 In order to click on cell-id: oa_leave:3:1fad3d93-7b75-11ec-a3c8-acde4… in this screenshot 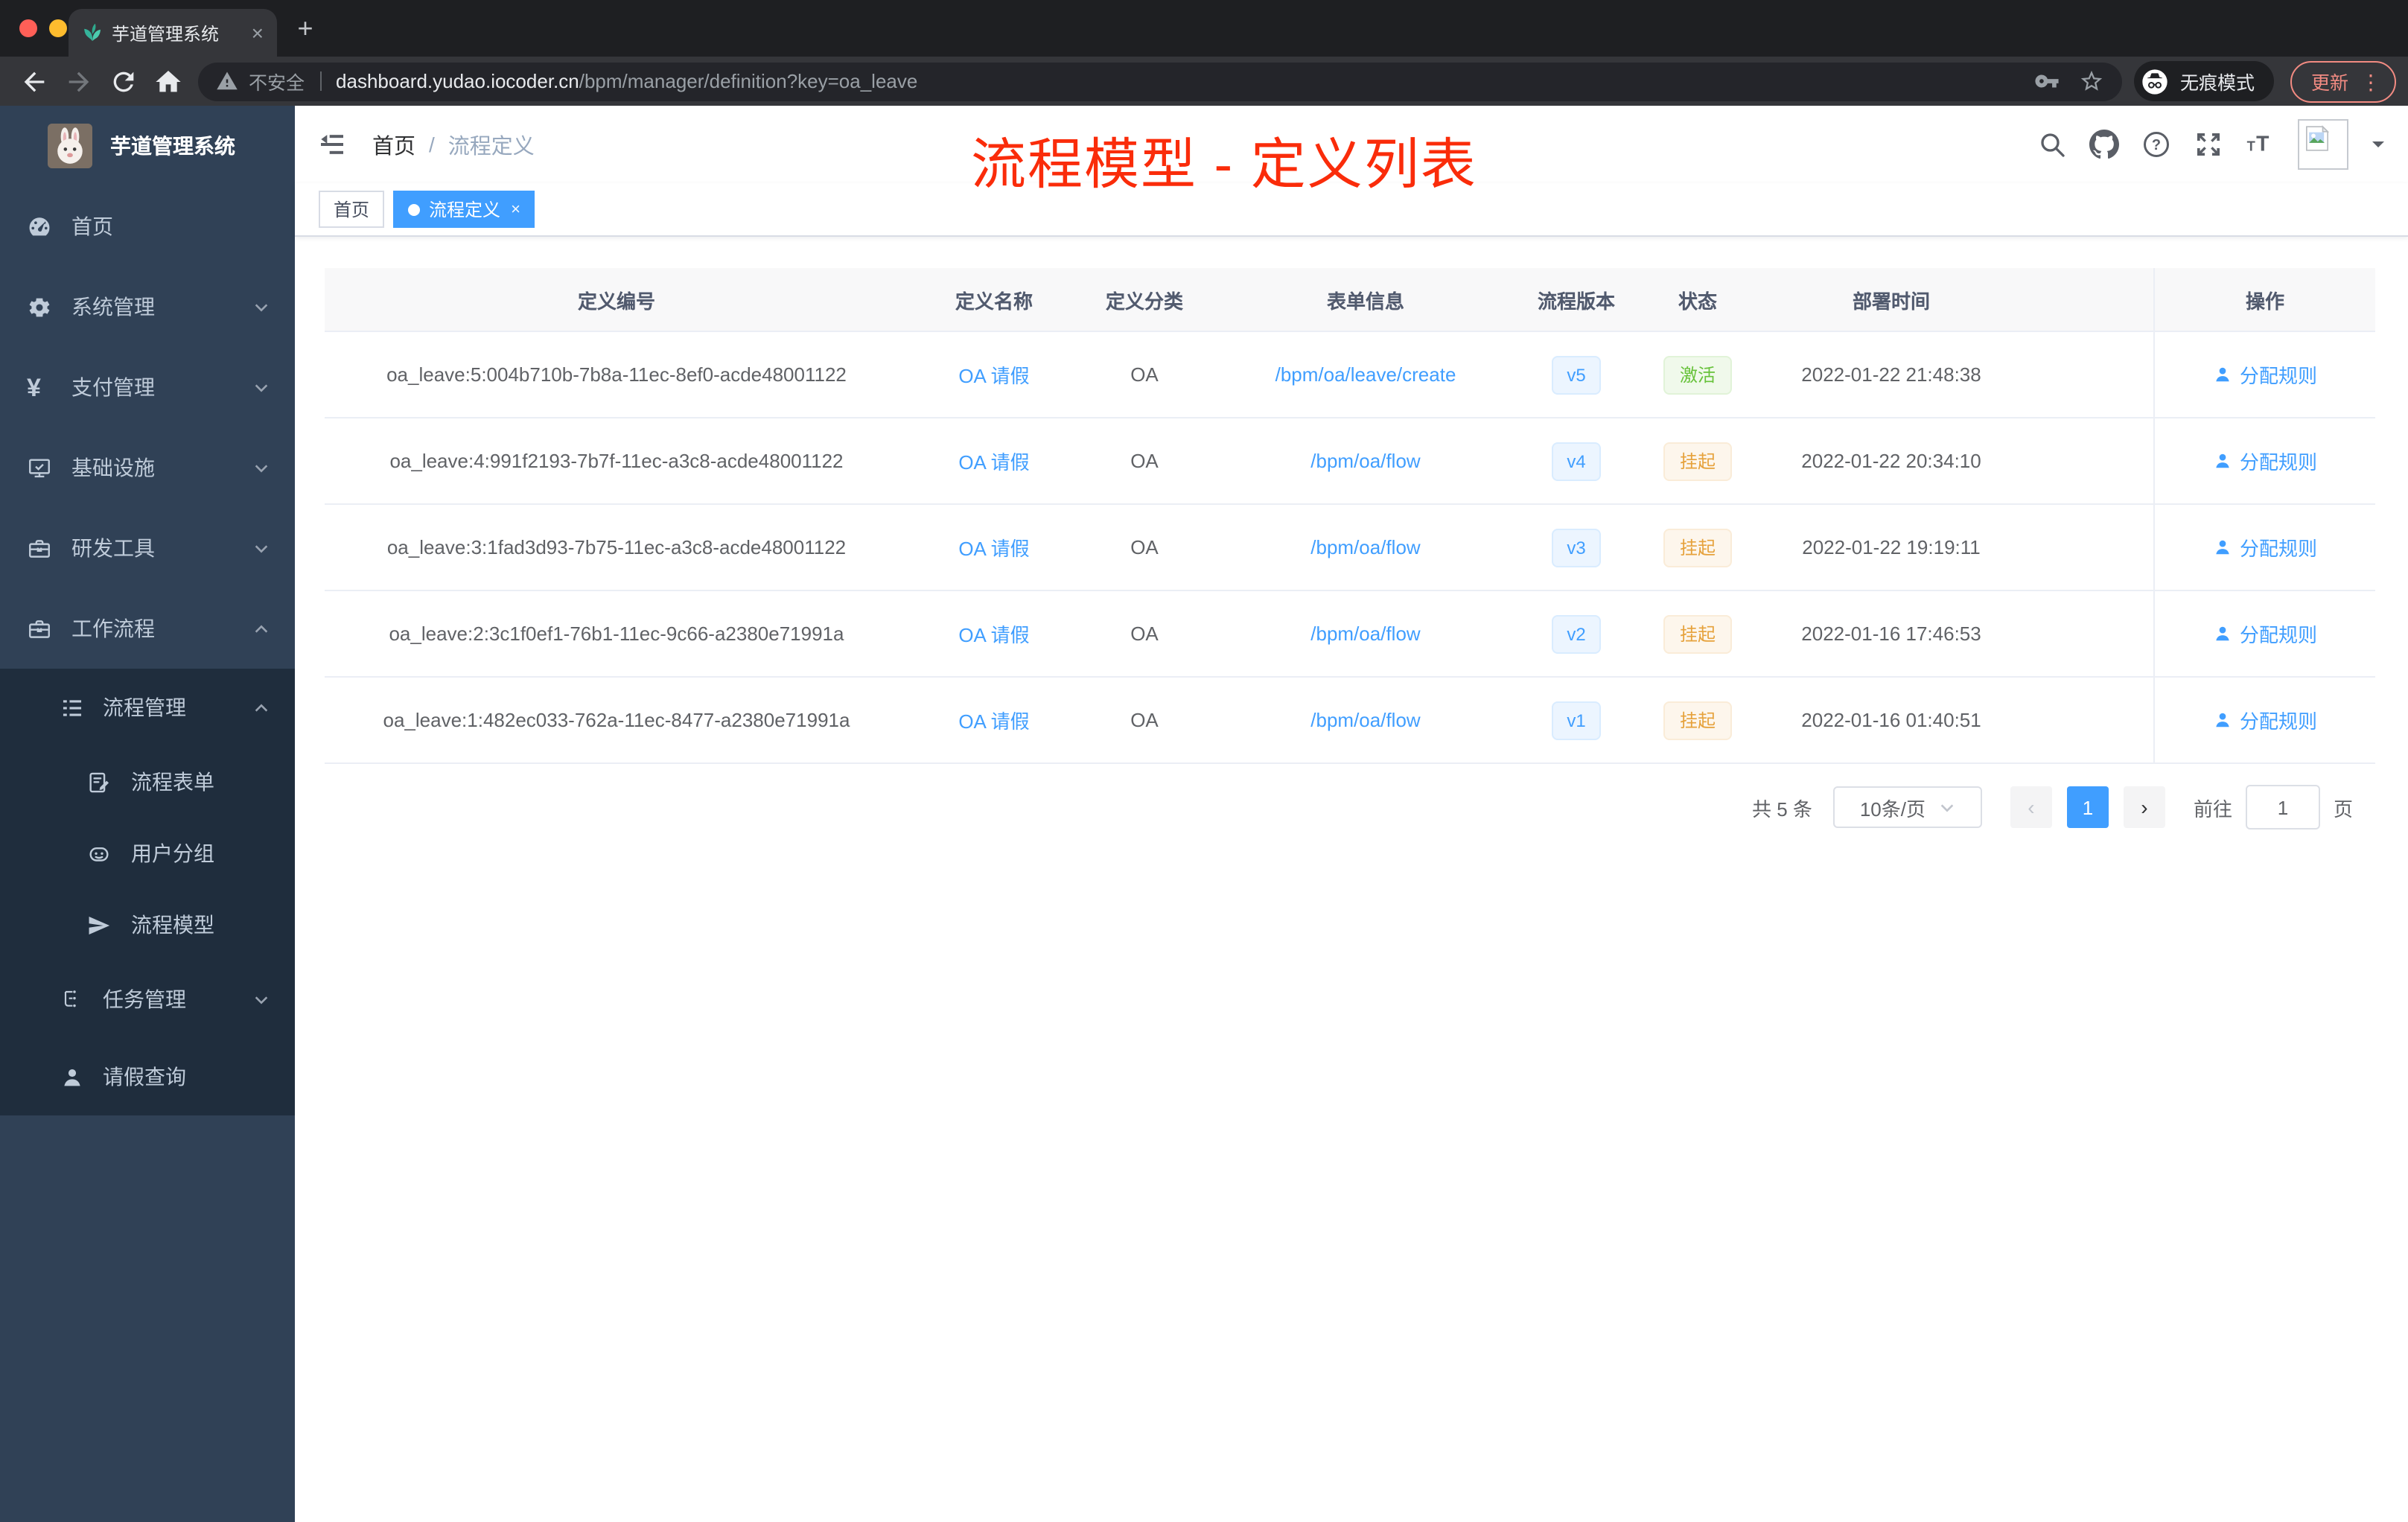, I will do `click(616, 547)`.